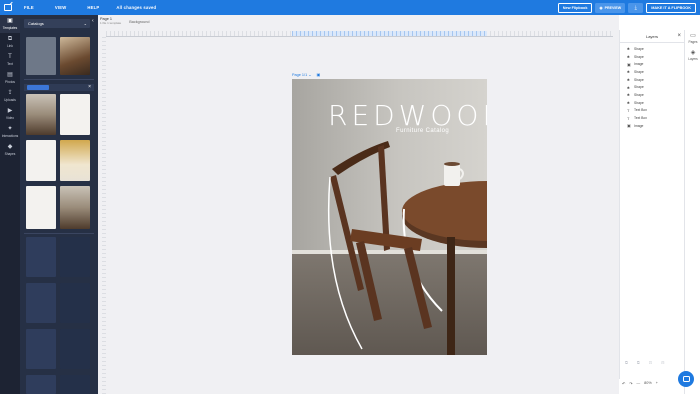 The width and height of the screenshot is (700, 394). What do you see at coordinates (10, 150) in the screenshot?
I see `rail-shapes: ◆ Shapes` at bounding box center [10, 150].